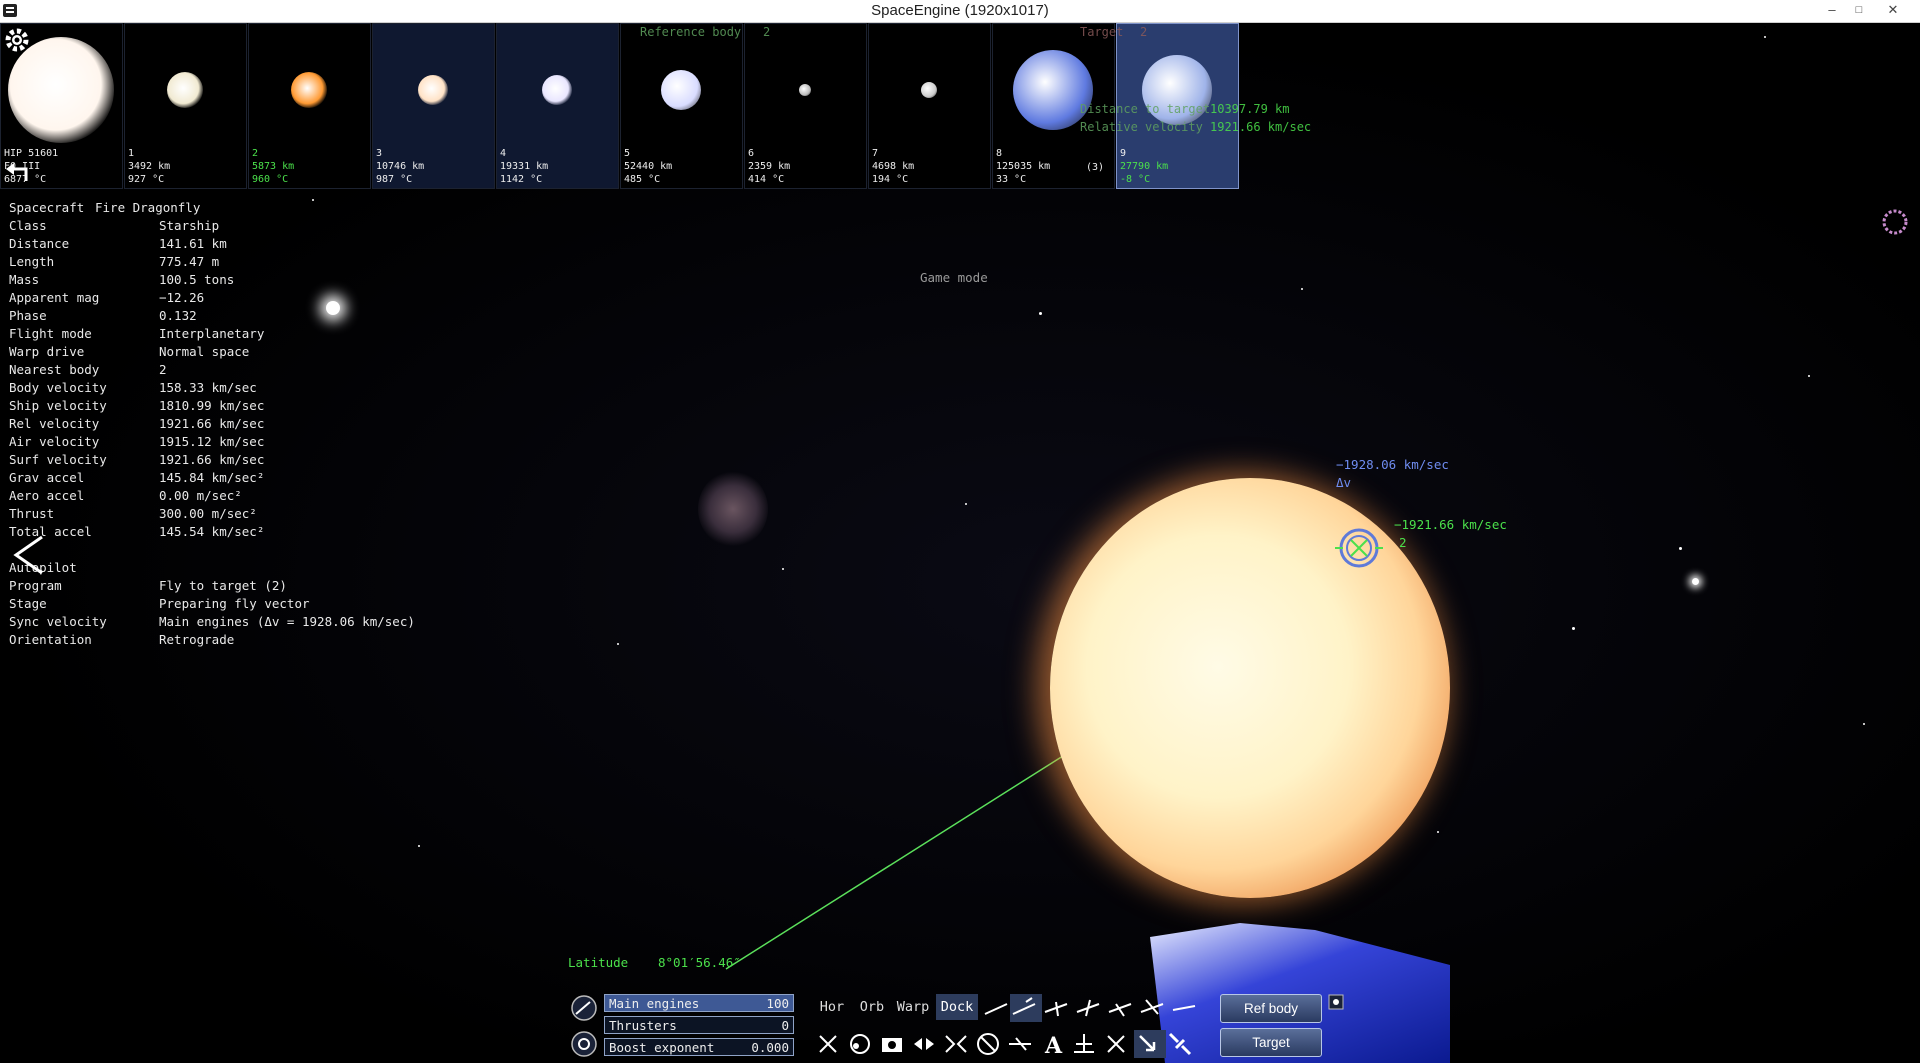 The height and width of the screenshot is (1063, 1920). What do you see at coordinates (913, 1007) in the screenshot?
I see `mode-warp-button: Warp` at bounding box center [913, 1007].